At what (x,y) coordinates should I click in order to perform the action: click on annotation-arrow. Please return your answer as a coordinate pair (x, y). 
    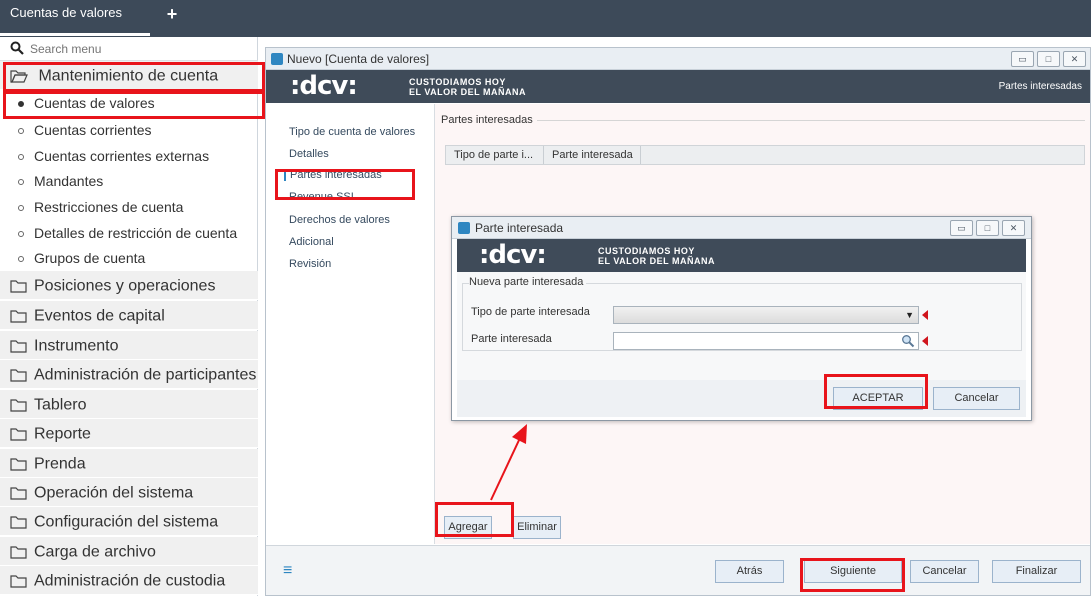
    Looking at the image, I should click on (508, 462).